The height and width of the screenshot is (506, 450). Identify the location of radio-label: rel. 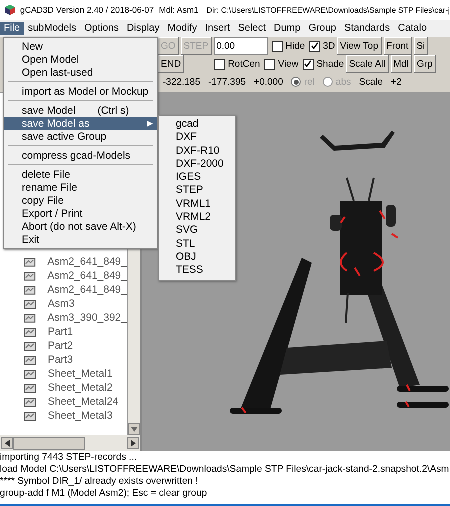
(309, 82).